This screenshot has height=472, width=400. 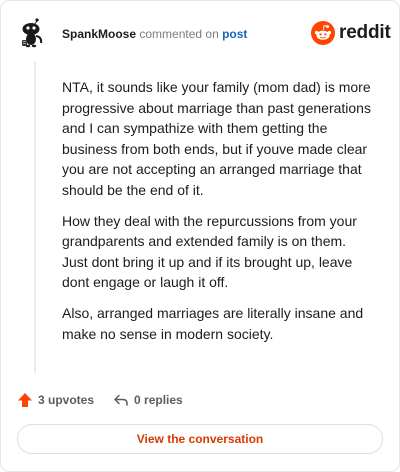 I want to click on comment-header: SpankMoose commented on post, so click(x=154, y=34).